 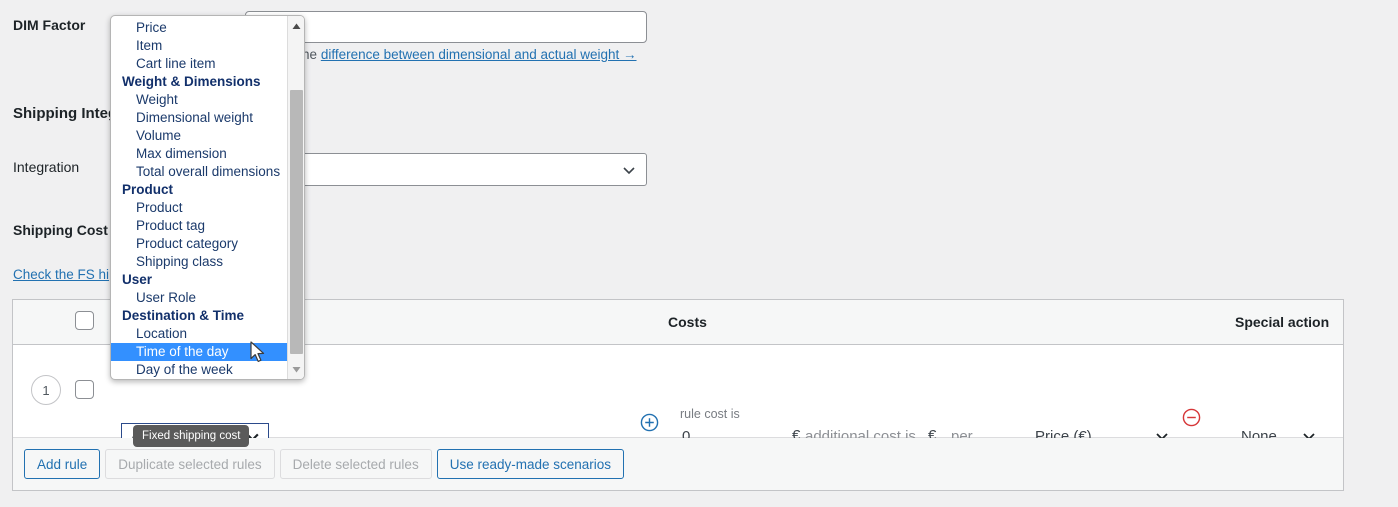 What do you see at coordinates (629, 170) in the screenshot?
I see `chevron-down-icon` at bounding box center [629, 170].